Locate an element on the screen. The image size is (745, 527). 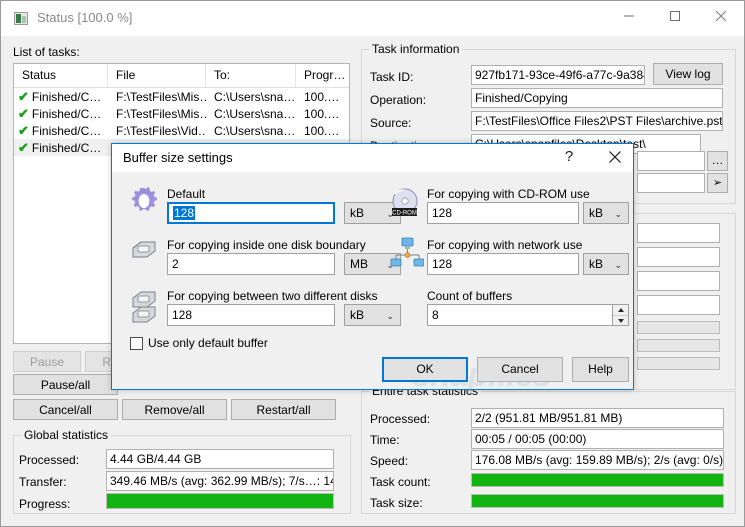
minimize-button is located at coordinates (629, 16).